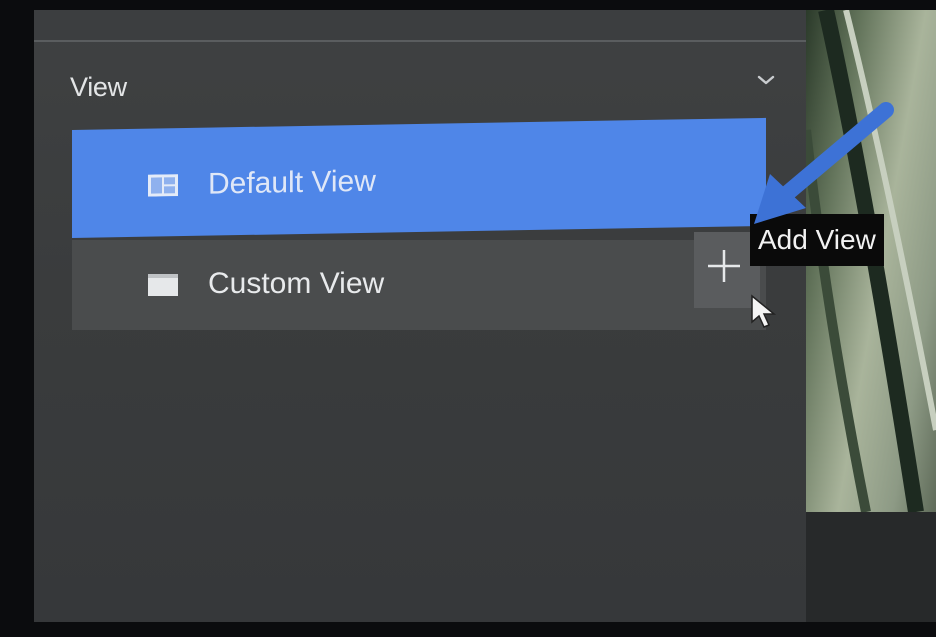 The height and width of the screenshot is (637, 936). I want to click on arrow-annotation-icon, so click(824, 163).